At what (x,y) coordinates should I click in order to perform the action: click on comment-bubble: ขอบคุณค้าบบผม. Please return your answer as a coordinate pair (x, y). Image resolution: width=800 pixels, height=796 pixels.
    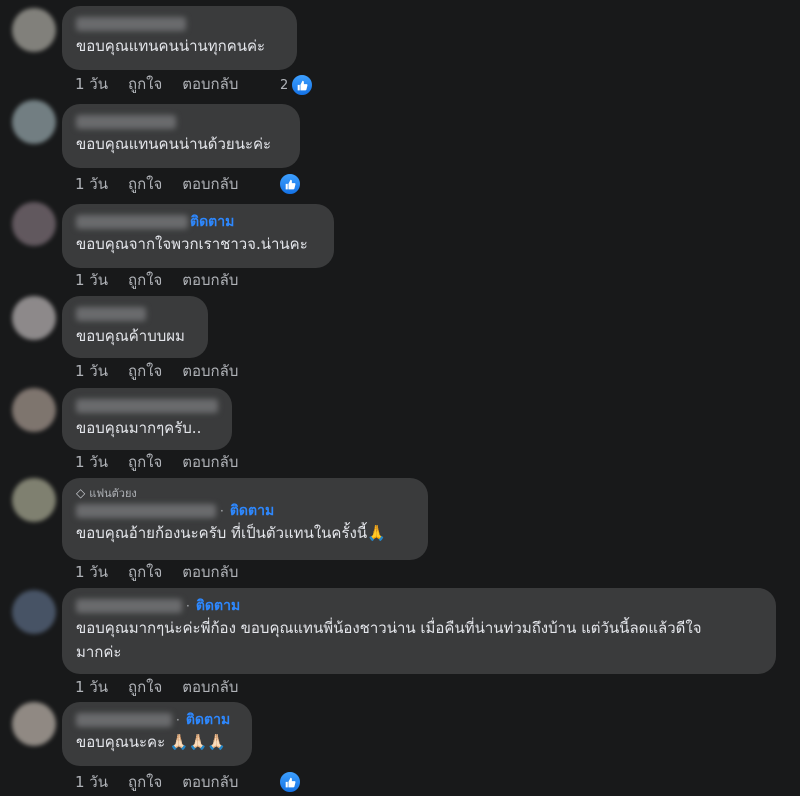
    Looking at the image, I should click on (135, 327).